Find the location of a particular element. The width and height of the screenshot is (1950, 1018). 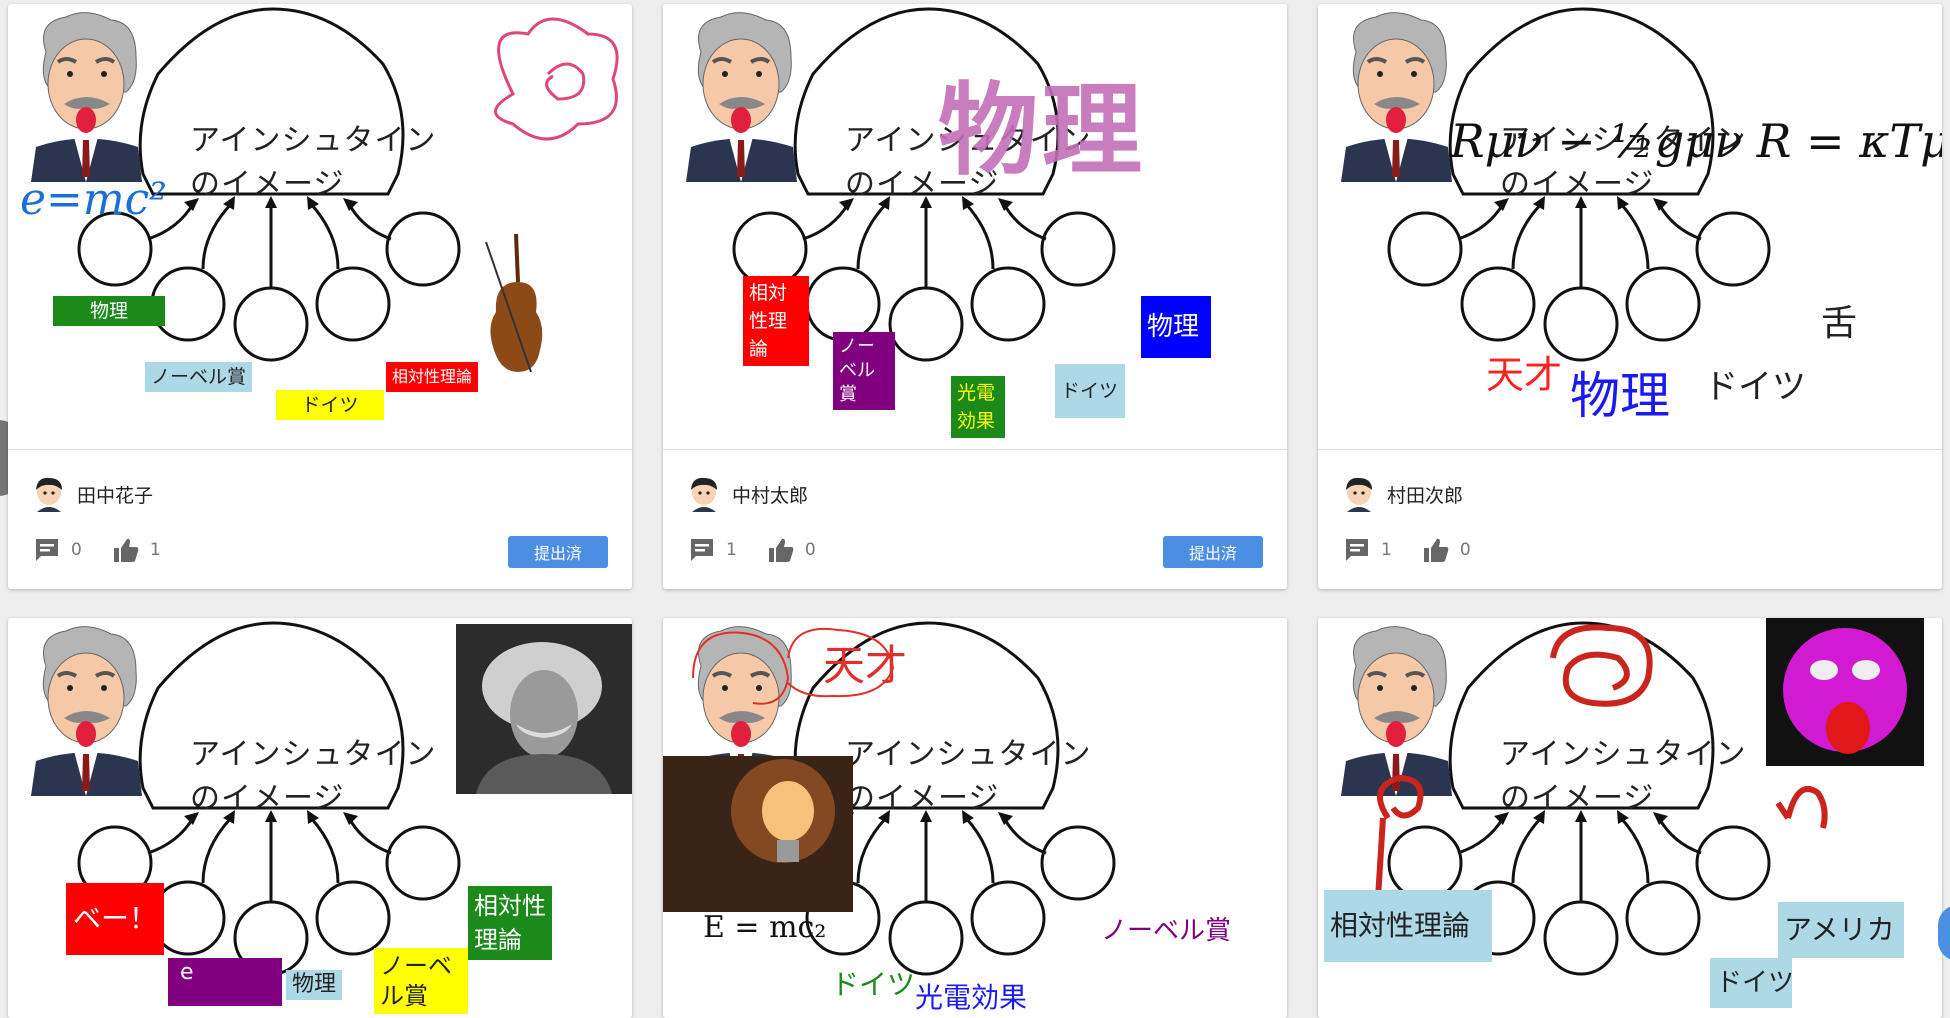

card-canvas: アインシュタイン のイメージ ベー！ e 物理 ノーベル賞 相対性理論 is located at coordinates (320, 818).